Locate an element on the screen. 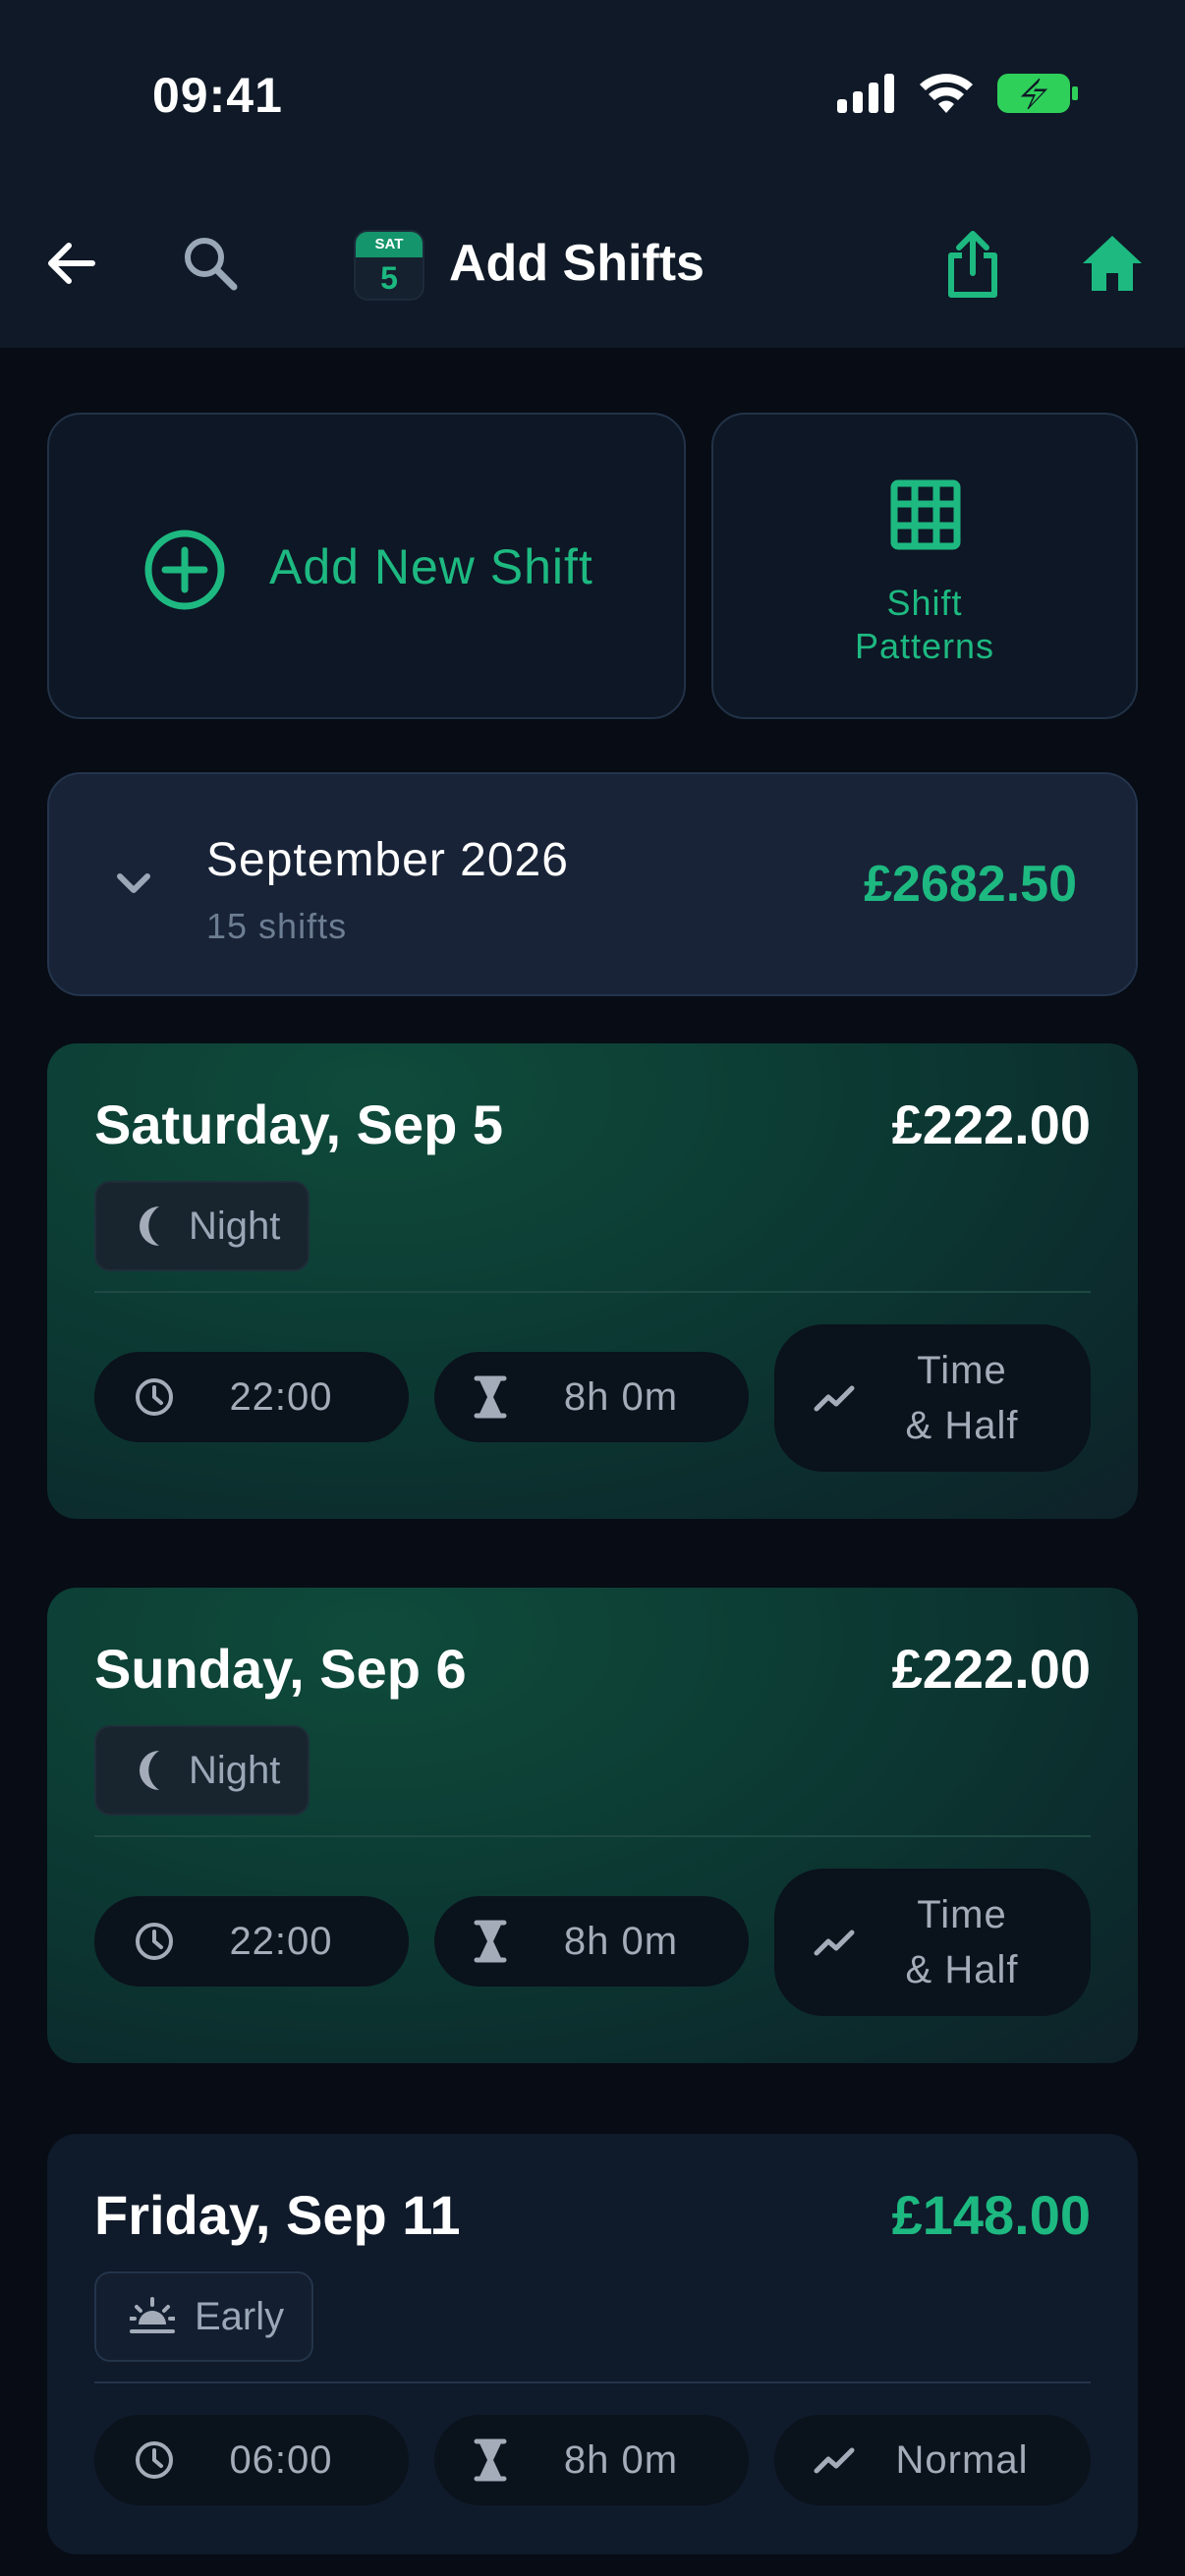  start-time: 06:00 is located at coordinates (281, 2459).